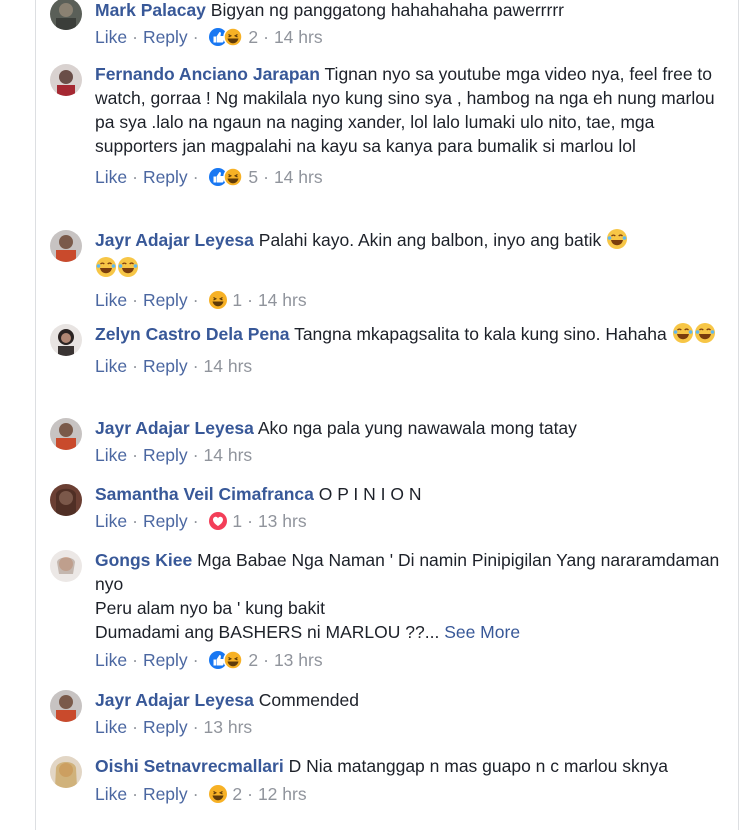 The height and width of the screenshot is (830, 750). I want to click on commenter-name: Samantha Veil Cimafranca, so click(204, 494).